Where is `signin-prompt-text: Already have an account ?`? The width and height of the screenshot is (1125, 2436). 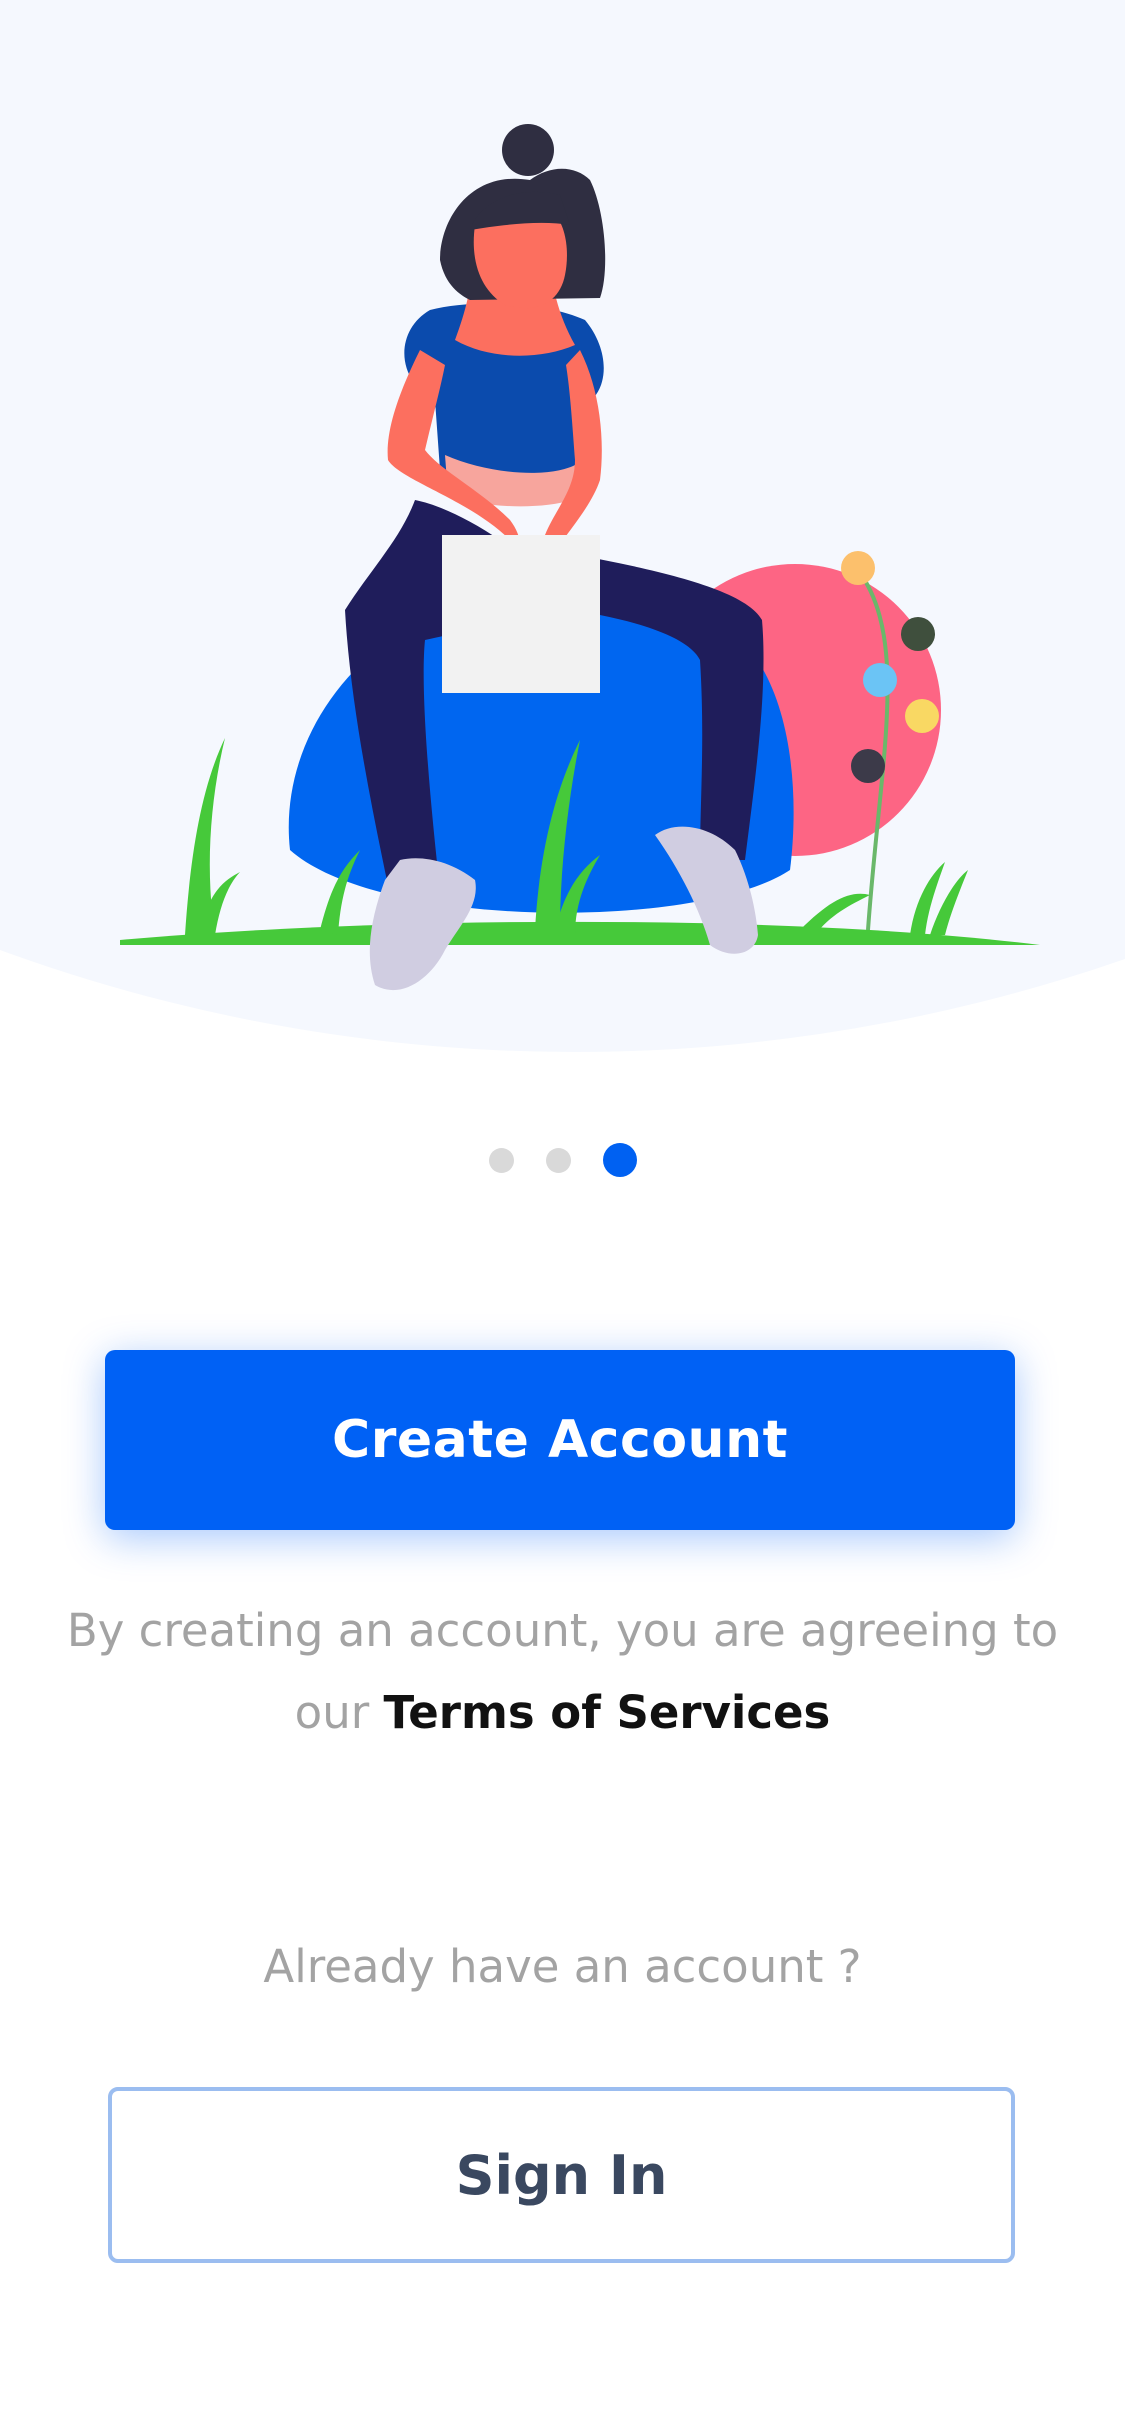
signin-prompt-text: Already have an account ? is located at coordinates (562, 1966).